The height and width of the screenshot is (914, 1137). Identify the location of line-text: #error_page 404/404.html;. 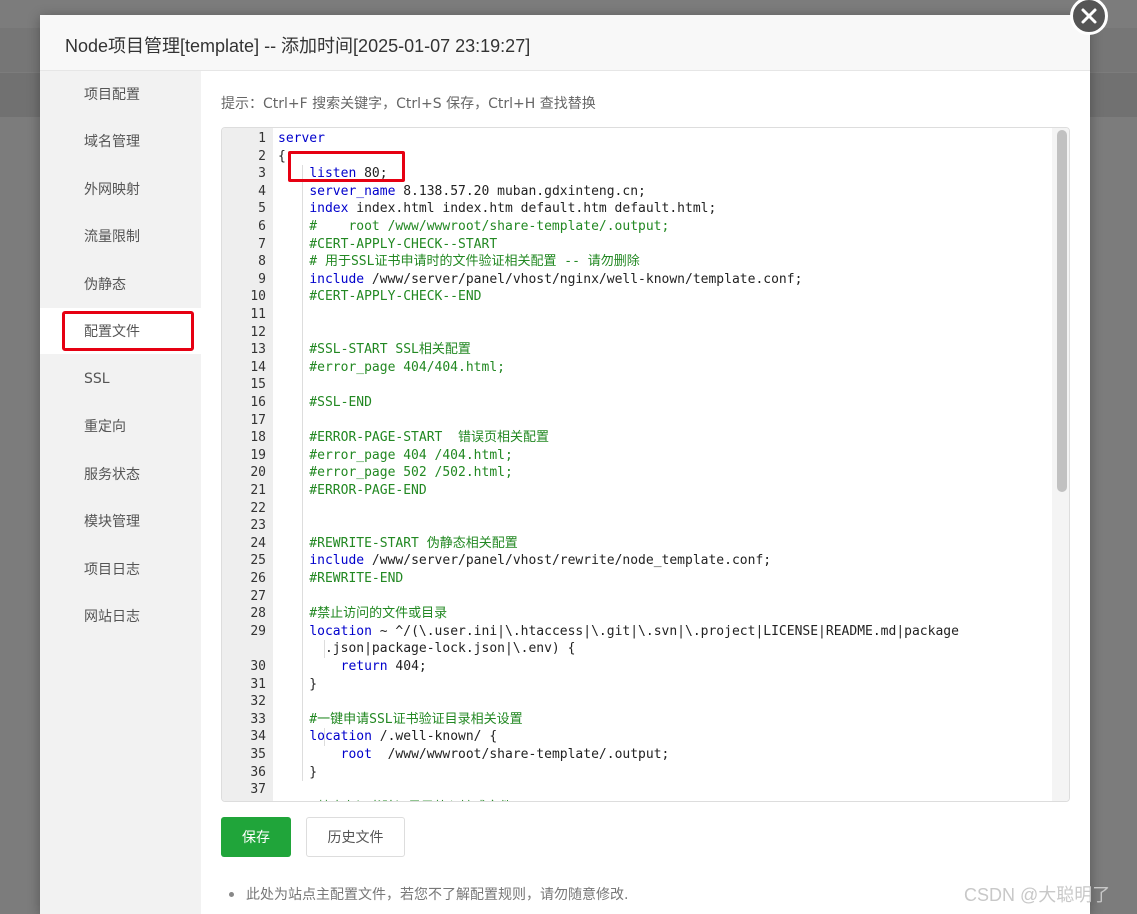
(391, 367).